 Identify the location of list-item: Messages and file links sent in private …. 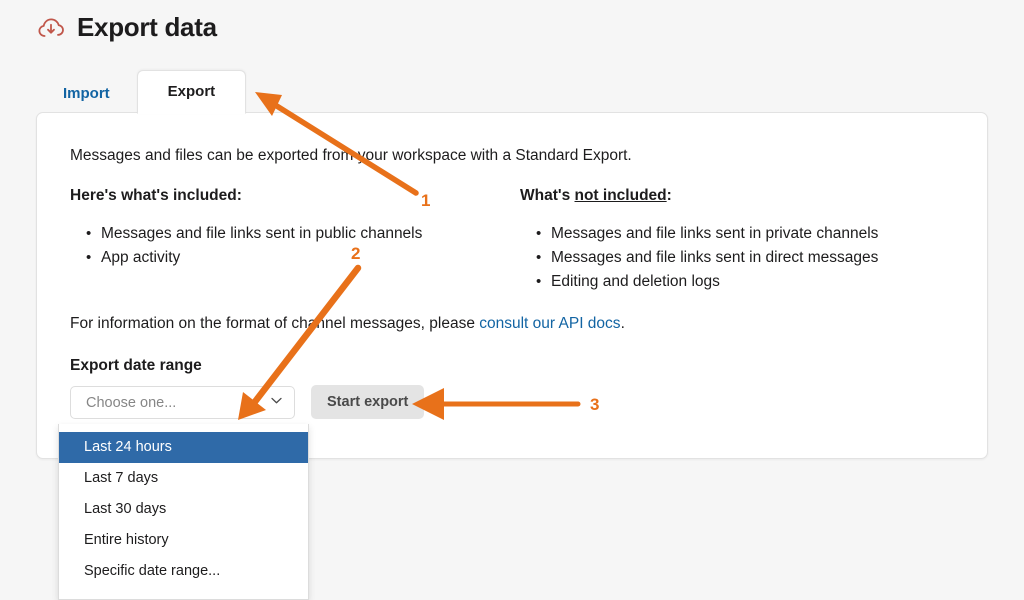
(748, 234).